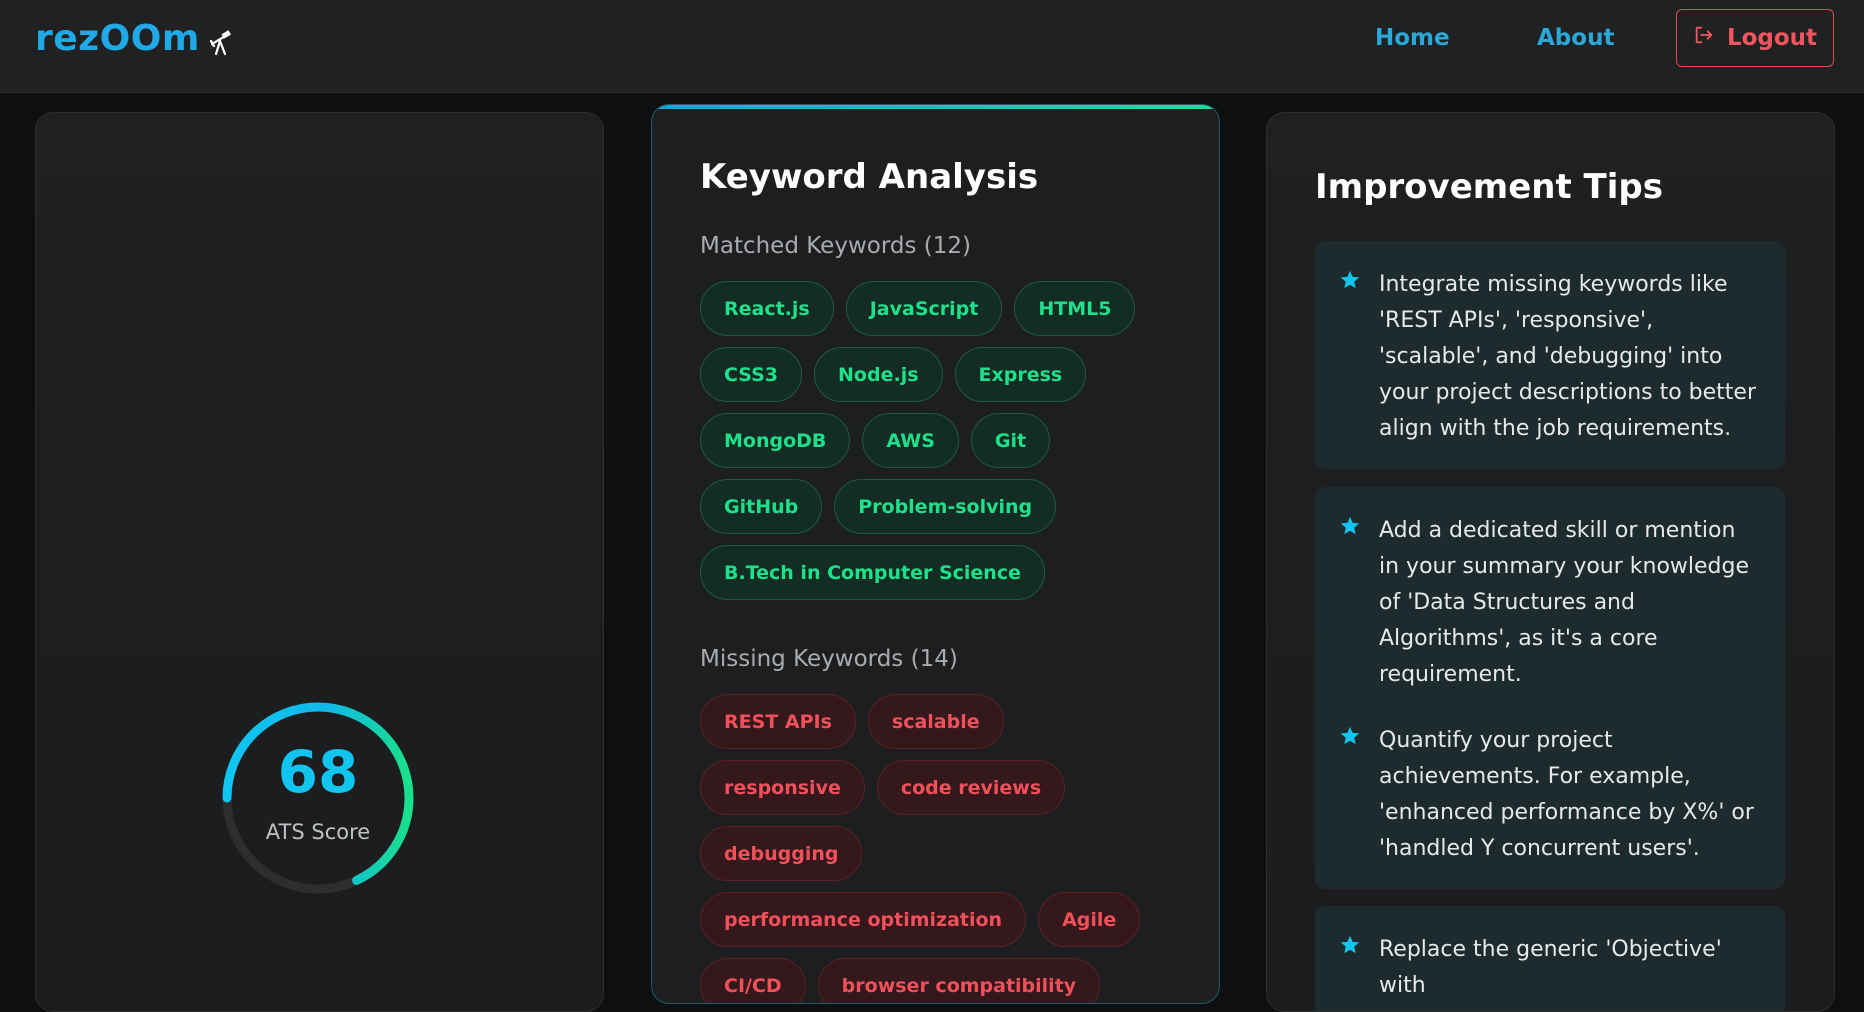 The height and width of the screenshot is (1012, 1864). What do you see at coordinates (782, 787) in the screenshot?
I see `missing-keyword-chip: responsive` at bounding box center [782, 787].